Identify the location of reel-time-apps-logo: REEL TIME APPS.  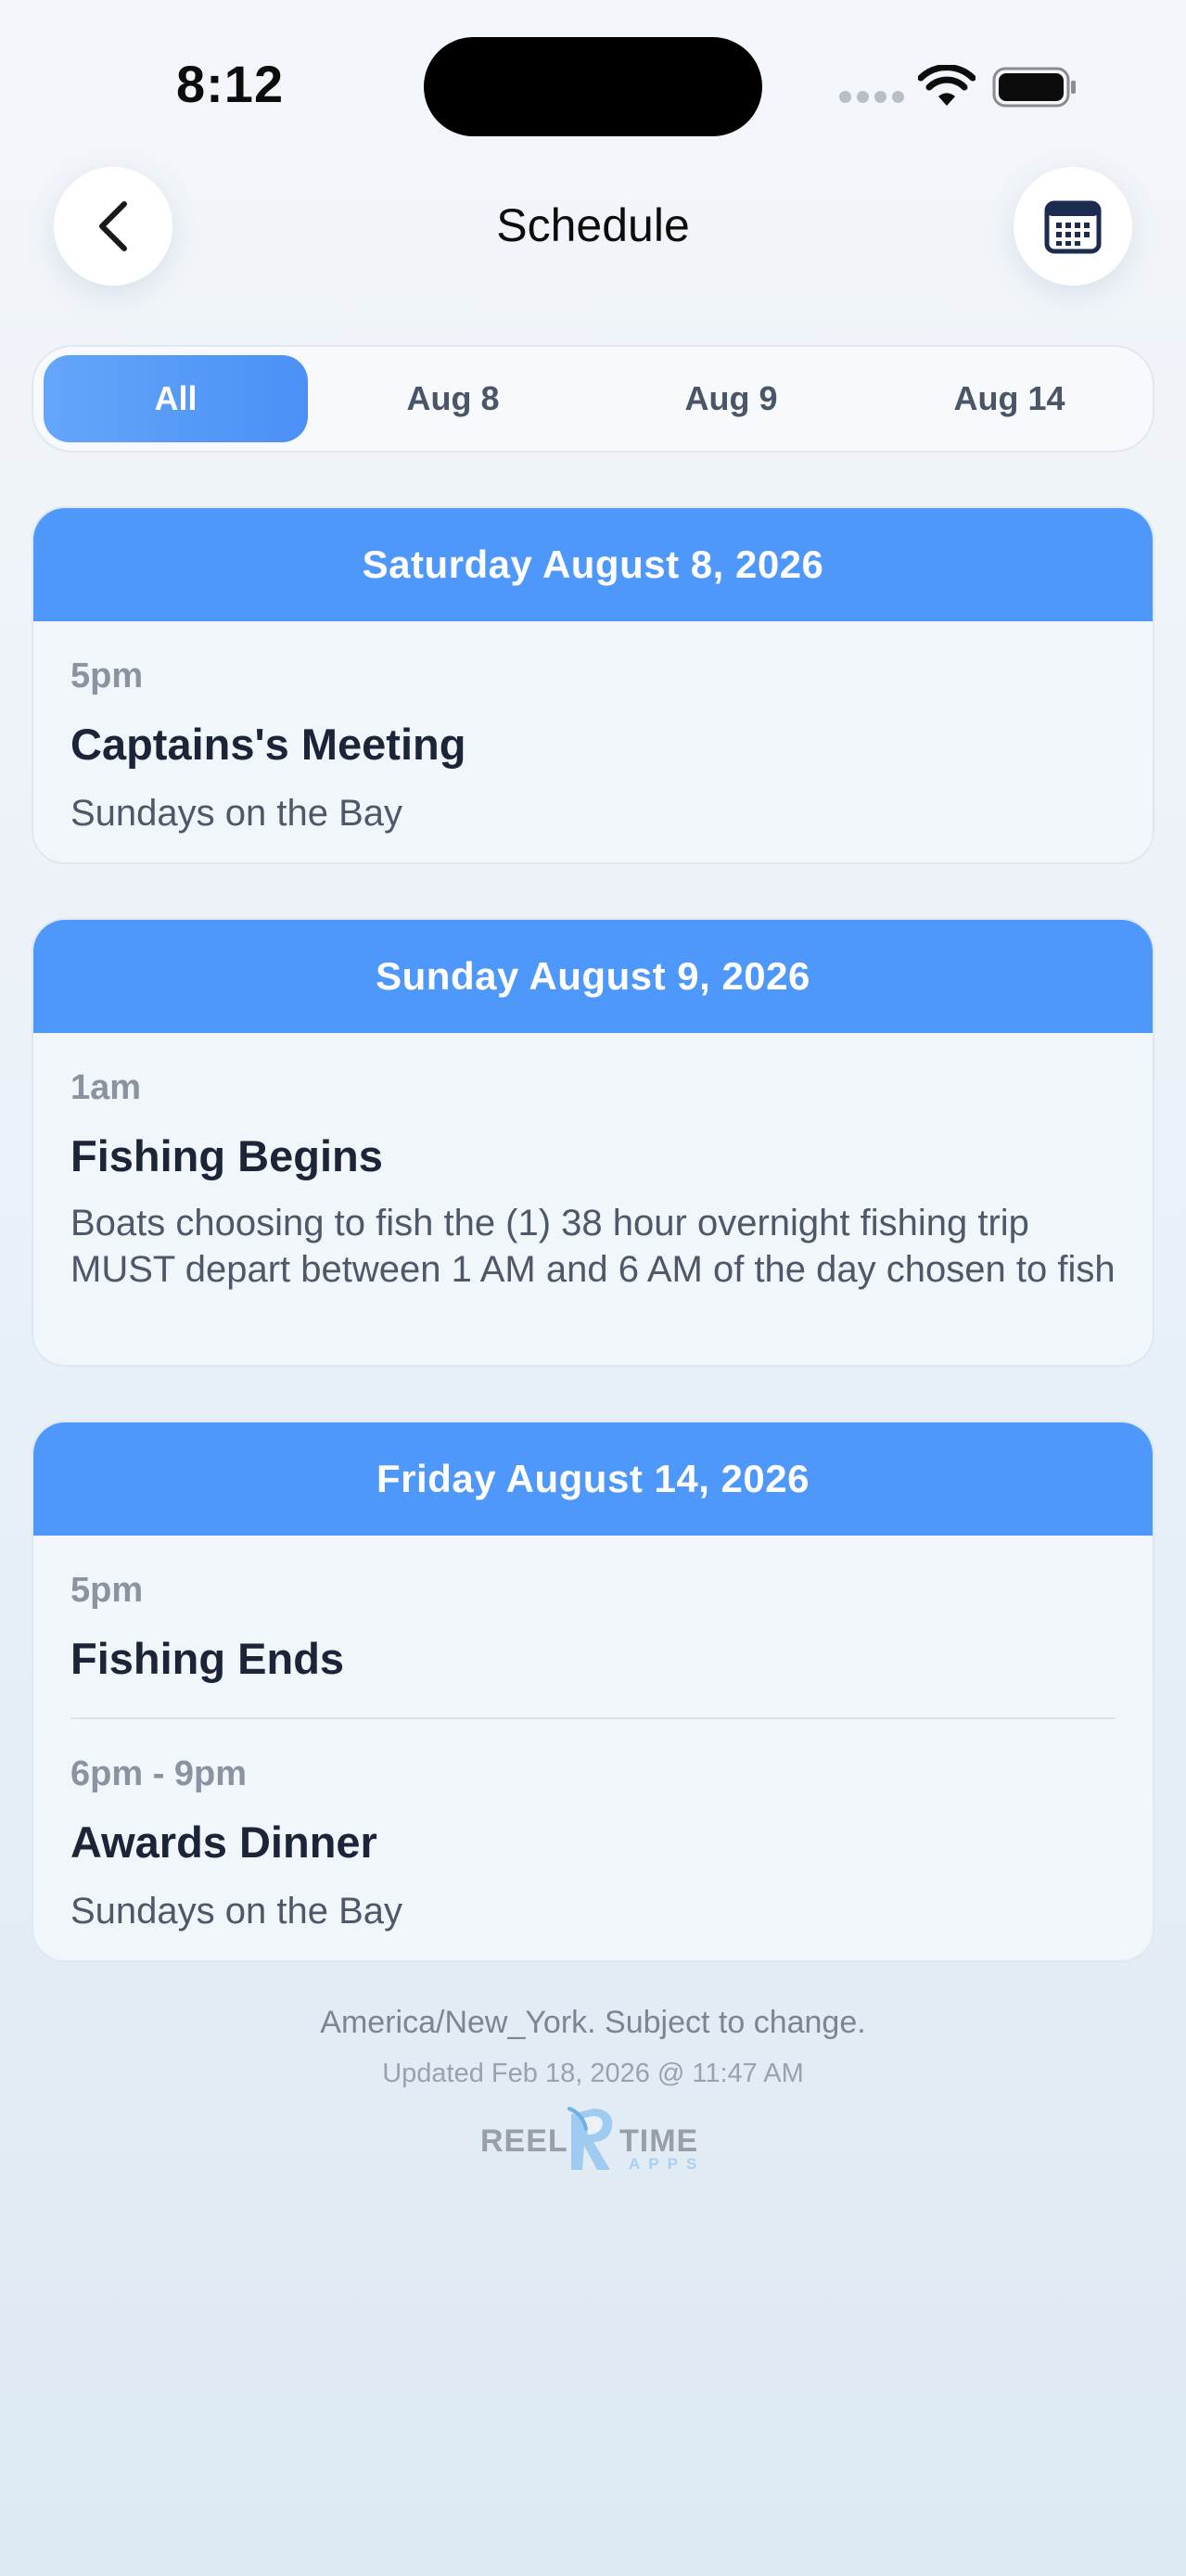
(594, 2139).